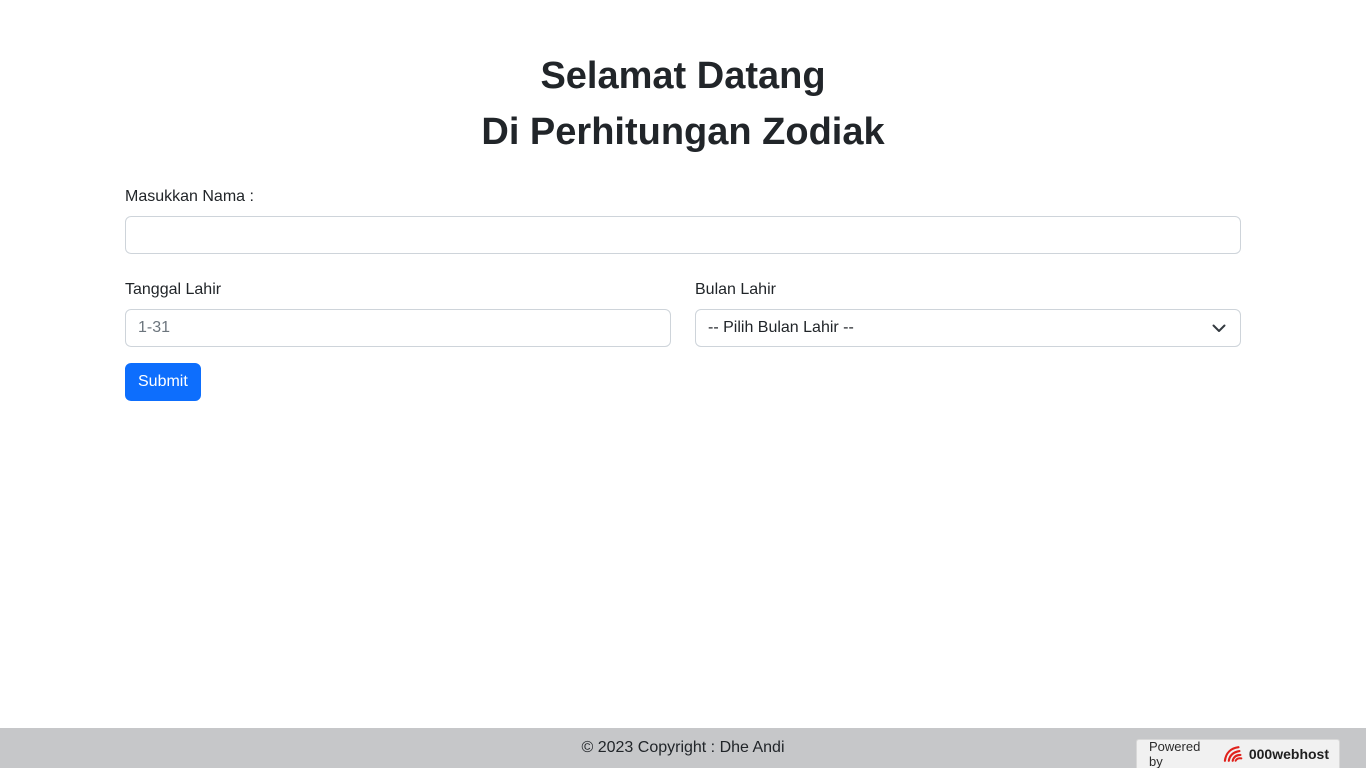  Describe the element at coordinates (163, 382) in the screenshot. I see `submit-button: Submit` at that location.